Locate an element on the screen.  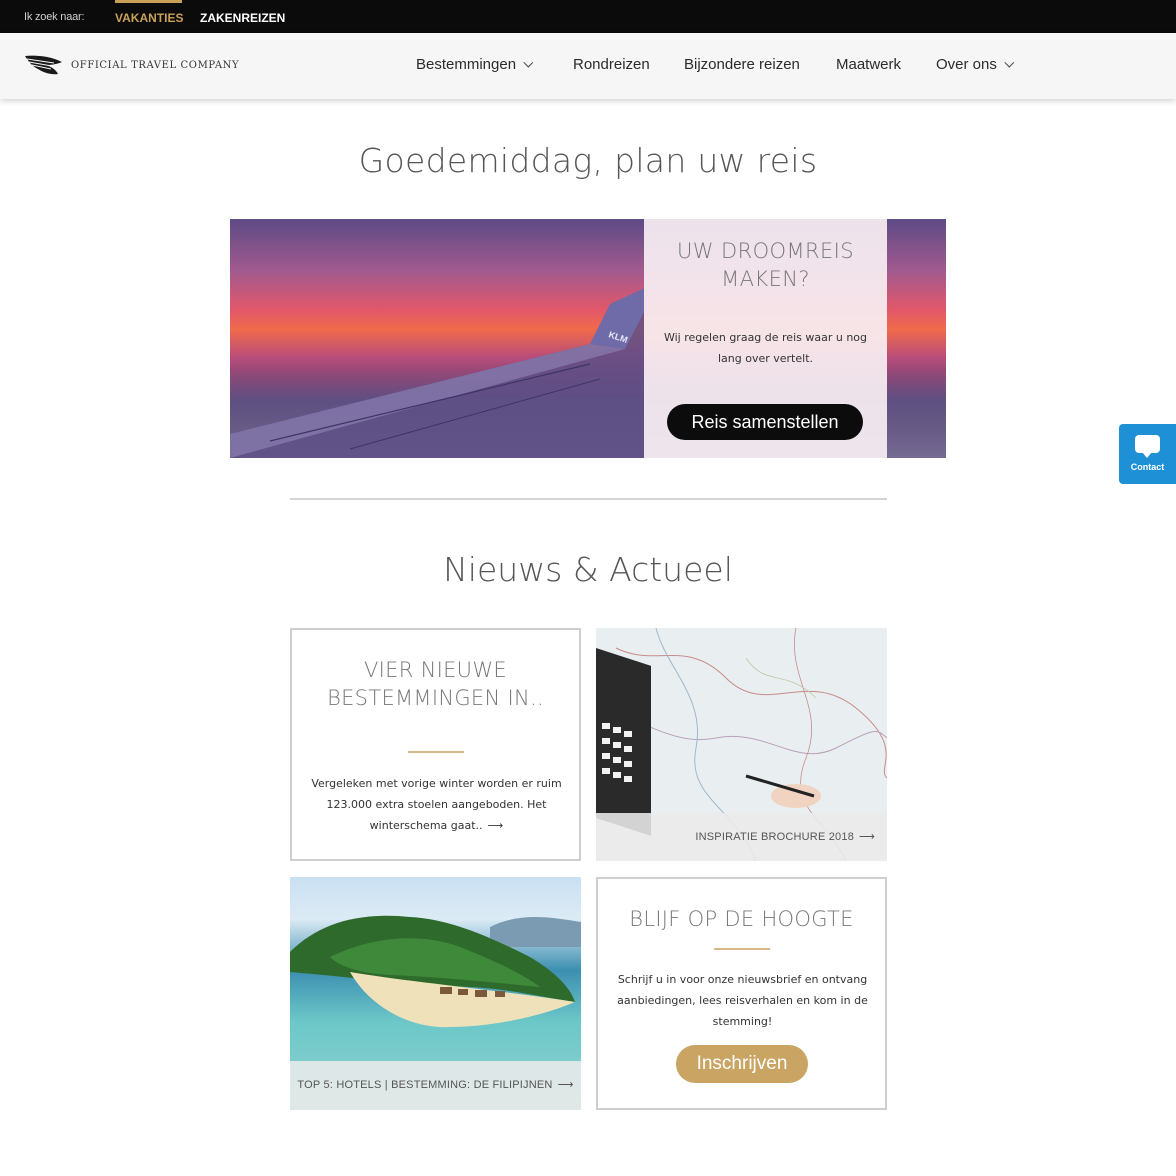
nav-item-label: Bijzondere reizen is located at coordinates (742, 64).